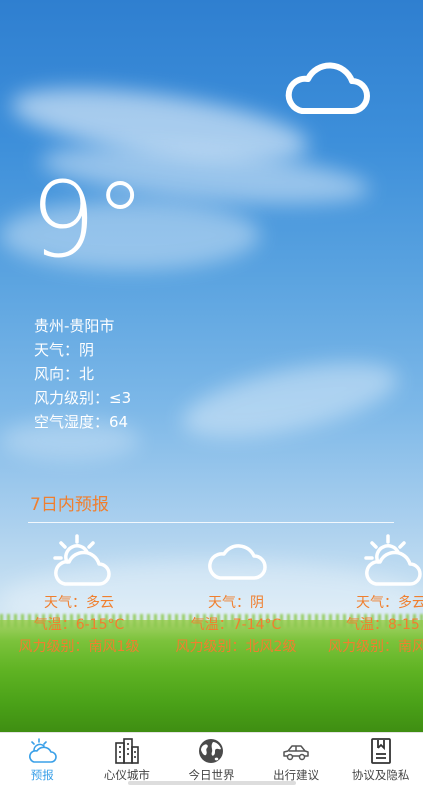  I want to click on forecast-day-1: 天气：多云 气温：6-15°C 风力级别：南风1级, so click(79, 595).